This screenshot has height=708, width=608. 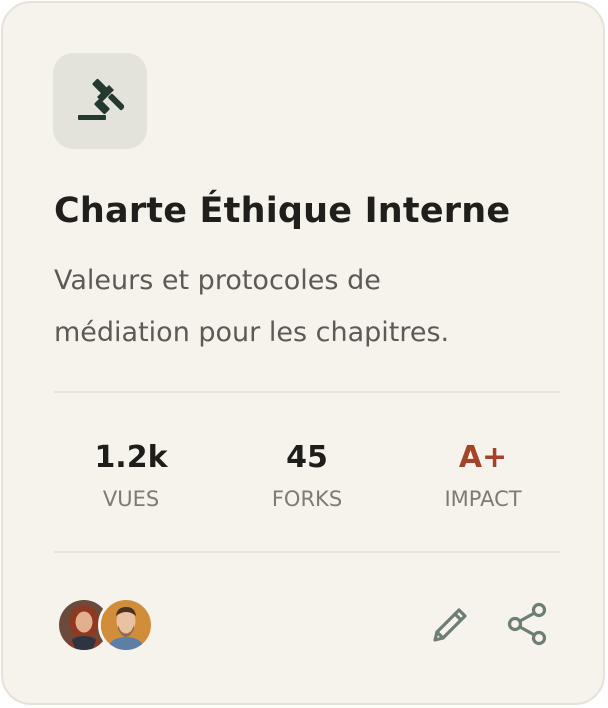 I want to click on stat-impact: A+ IMPACT, so click(x=483, y=475).